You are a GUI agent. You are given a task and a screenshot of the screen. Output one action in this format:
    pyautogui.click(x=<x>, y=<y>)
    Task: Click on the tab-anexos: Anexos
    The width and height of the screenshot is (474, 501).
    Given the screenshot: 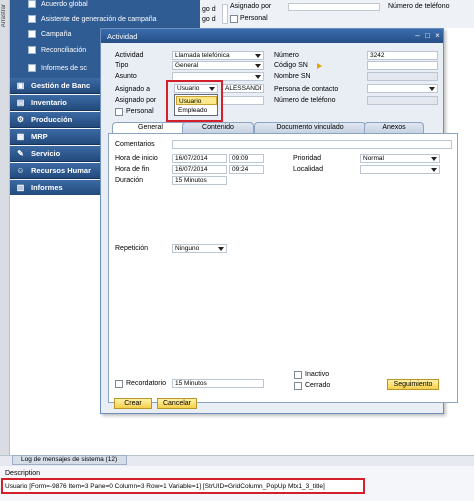 What is the action you would take?
    pyautogui.click(x=394, y=127)
    